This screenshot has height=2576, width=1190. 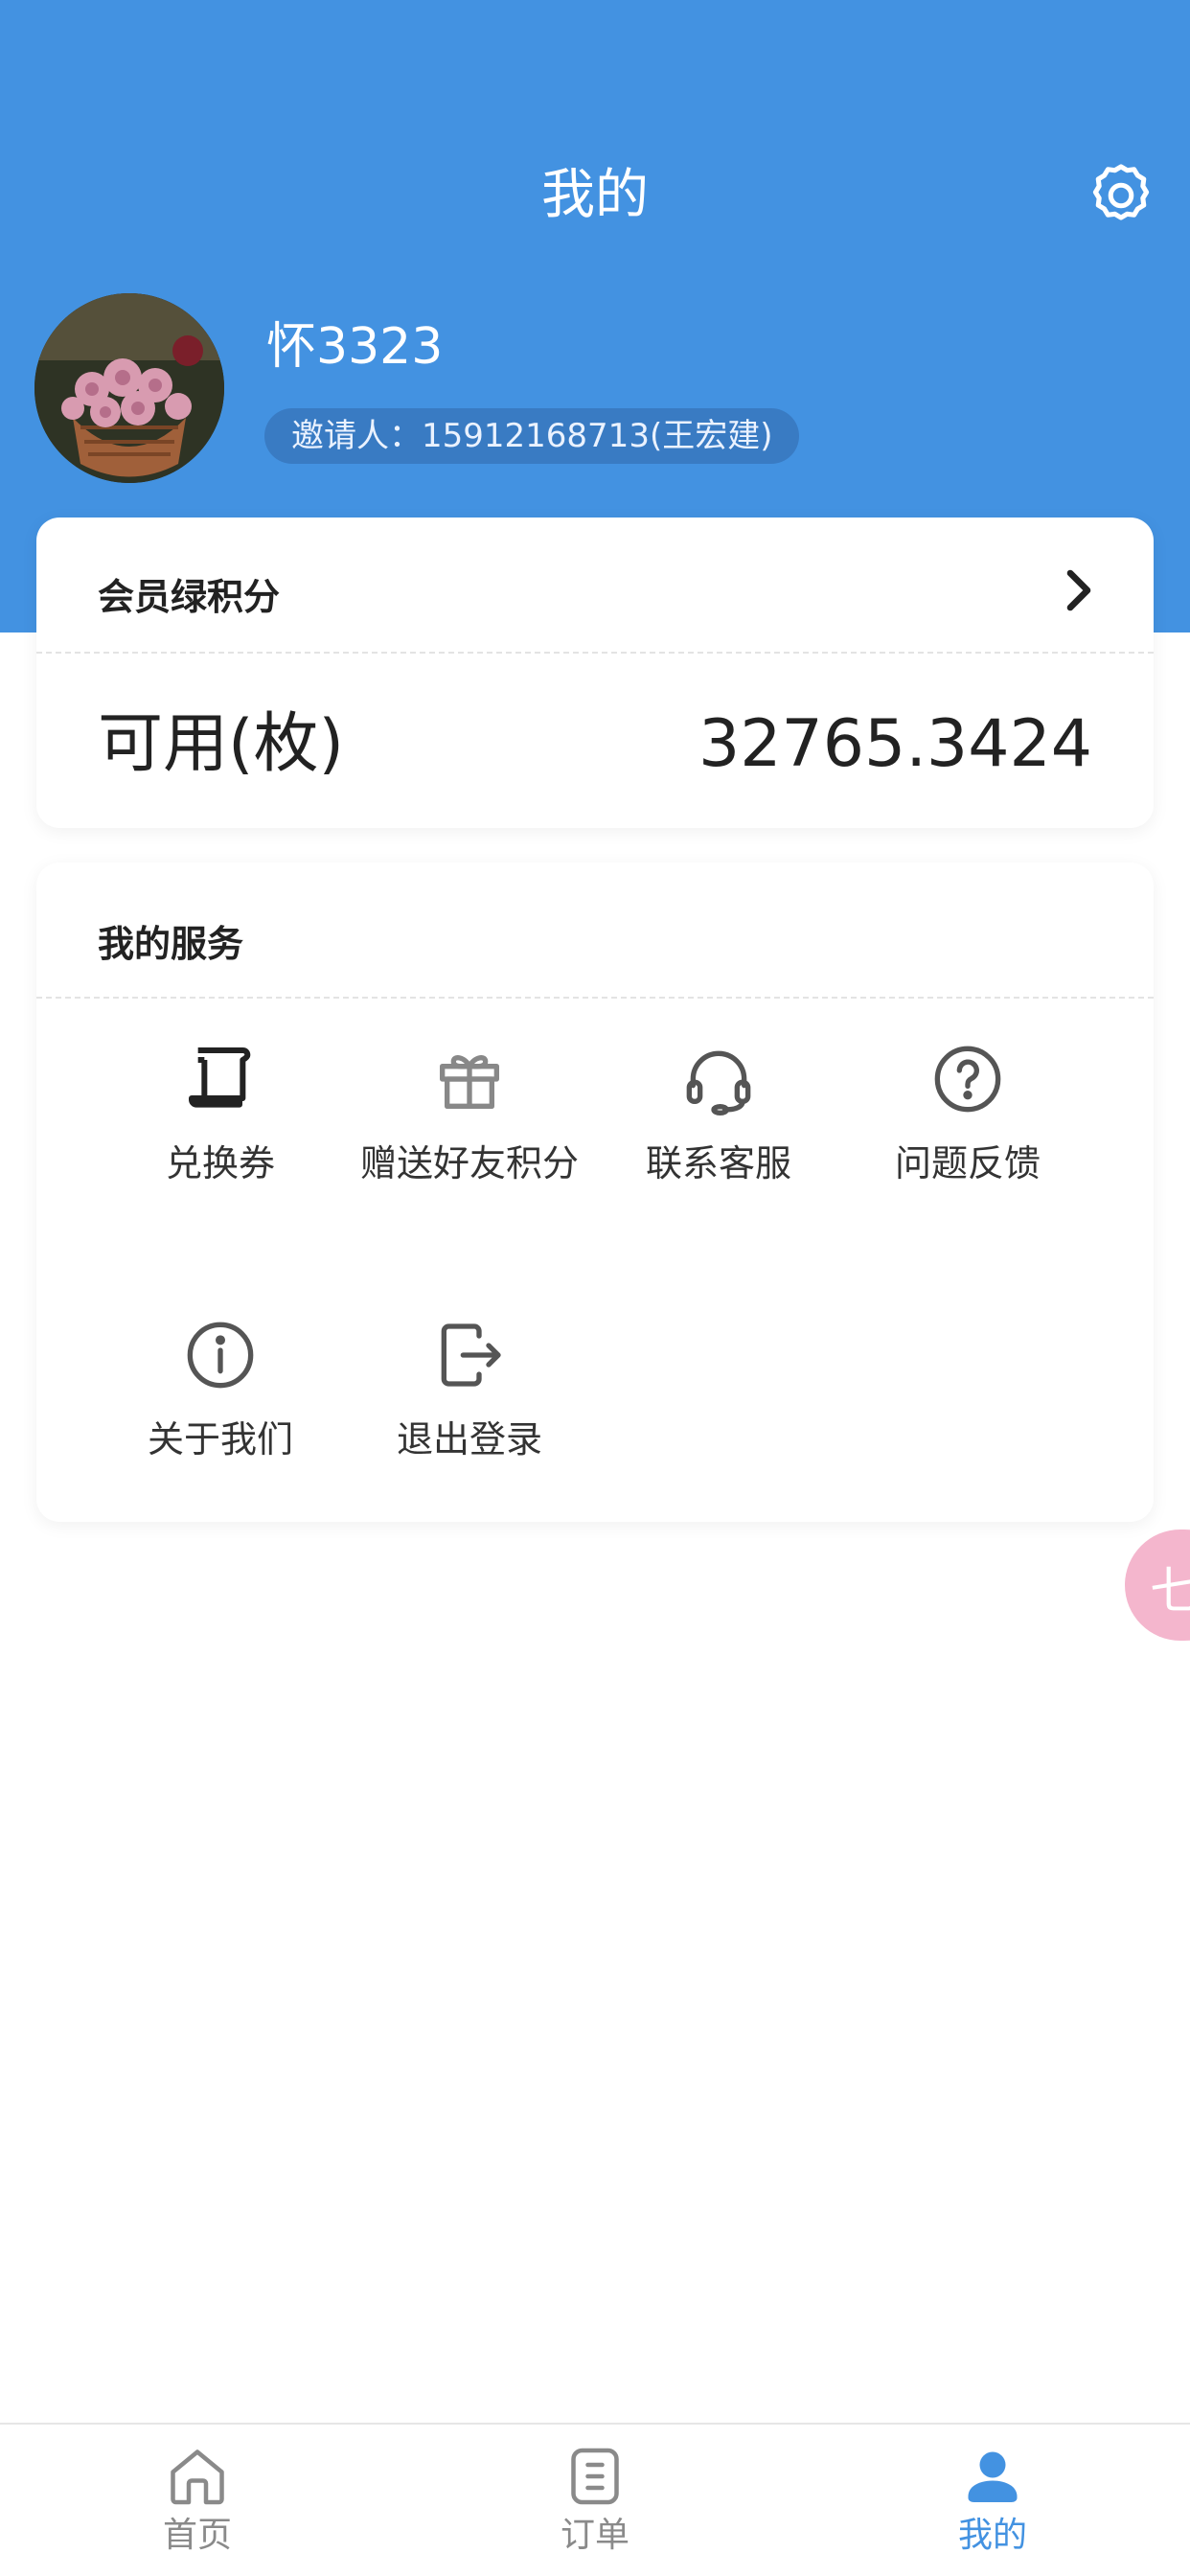 I want to click on service-label: 联系客服, so click(x=718, y=1163).